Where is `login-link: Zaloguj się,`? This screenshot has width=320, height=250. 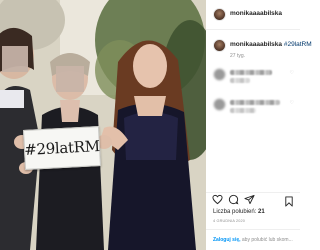
login-link: Zaloguj się, is located at coordinates (227, 240).